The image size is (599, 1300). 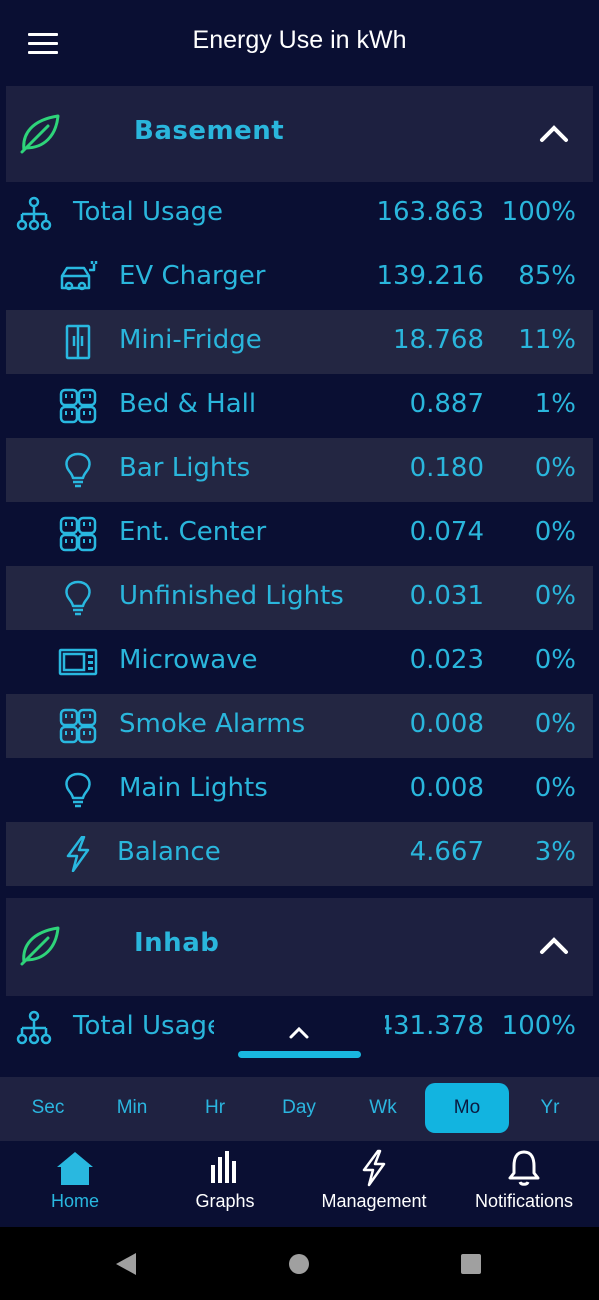 What do you see at coordinates (446, 660) in the screenshot?
I see `row-value: 0.023` at bounding box center [446, 660].